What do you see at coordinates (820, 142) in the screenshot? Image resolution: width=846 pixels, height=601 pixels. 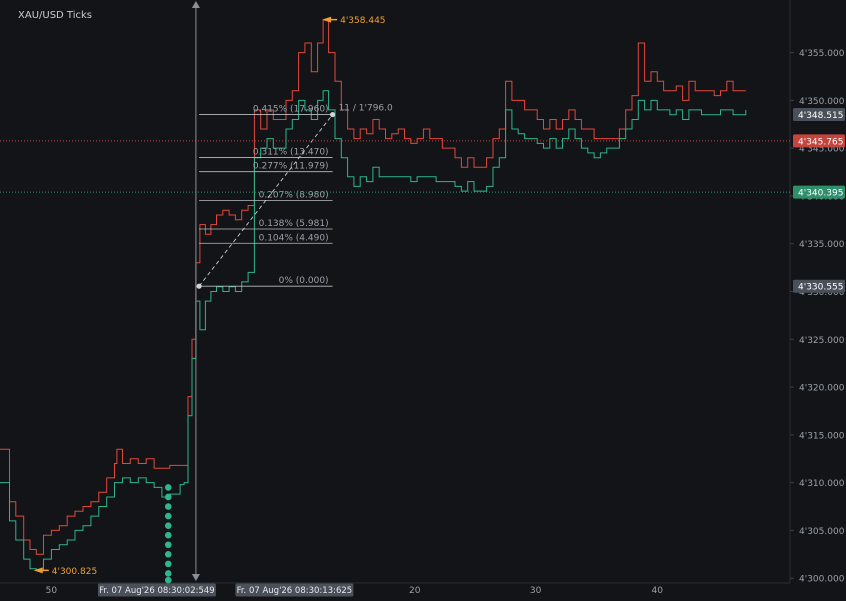 I see `ask-price-label: 4'345.765` at bounding box center [820, 142].